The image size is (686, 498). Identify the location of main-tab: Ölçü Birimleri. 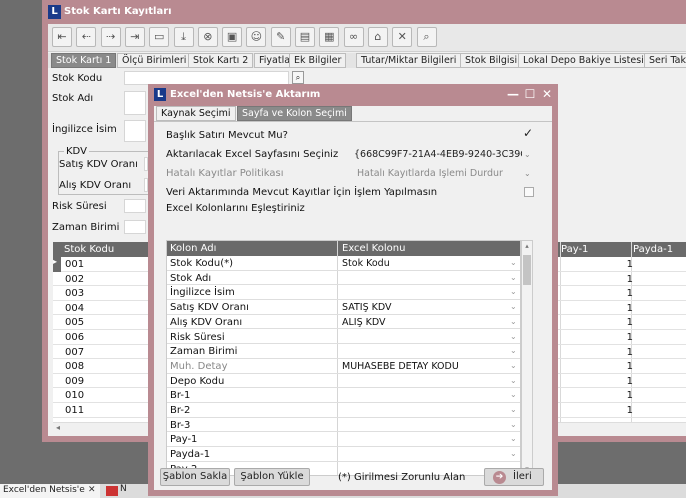
(154, 60).